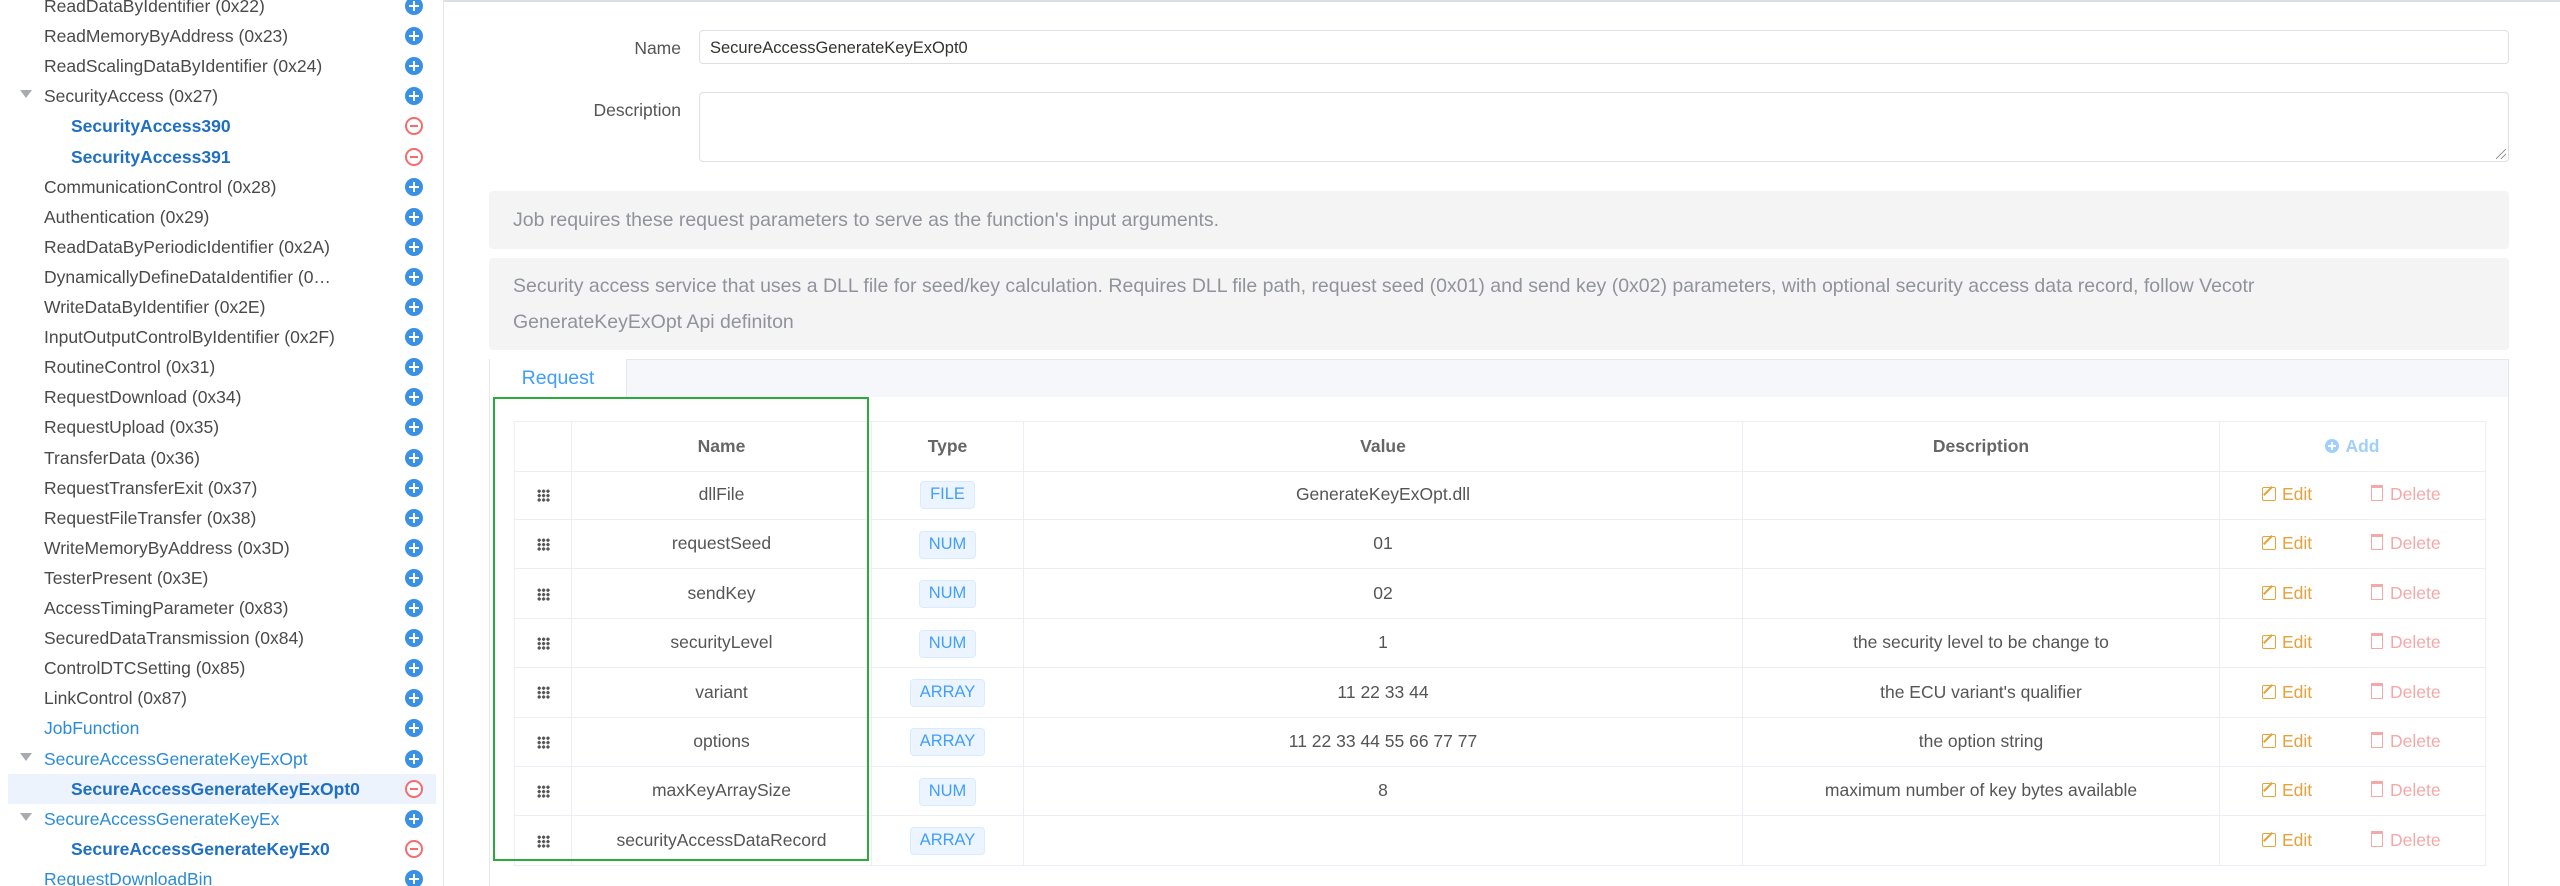 Image resolution: width=2560 pixels, height=886 pixels. Describe the element at coordinates (221, 518) in the screenshot. I see `sidebar-item: RequestFileTransfer (0x38)` at that location.